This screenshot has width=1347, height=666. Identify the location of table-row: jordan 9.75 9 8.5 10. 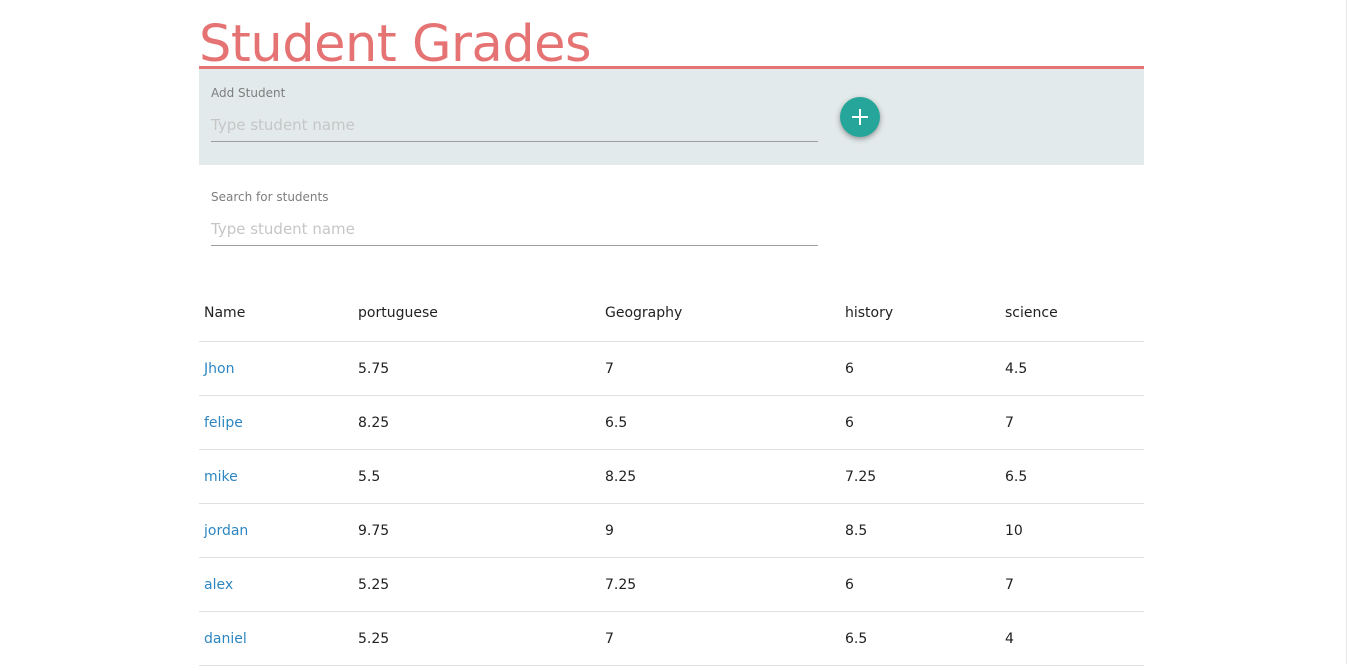
(671, 530).